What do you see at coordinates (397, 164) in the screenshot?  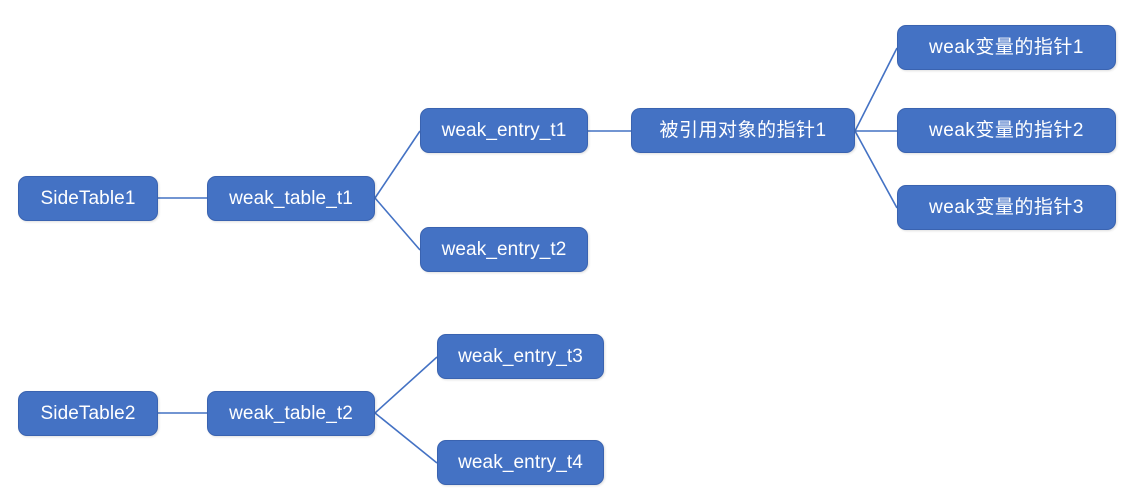 I see `connector-weak_table_t1-to-weak_entry_t1` at bounding box center [397, 164].